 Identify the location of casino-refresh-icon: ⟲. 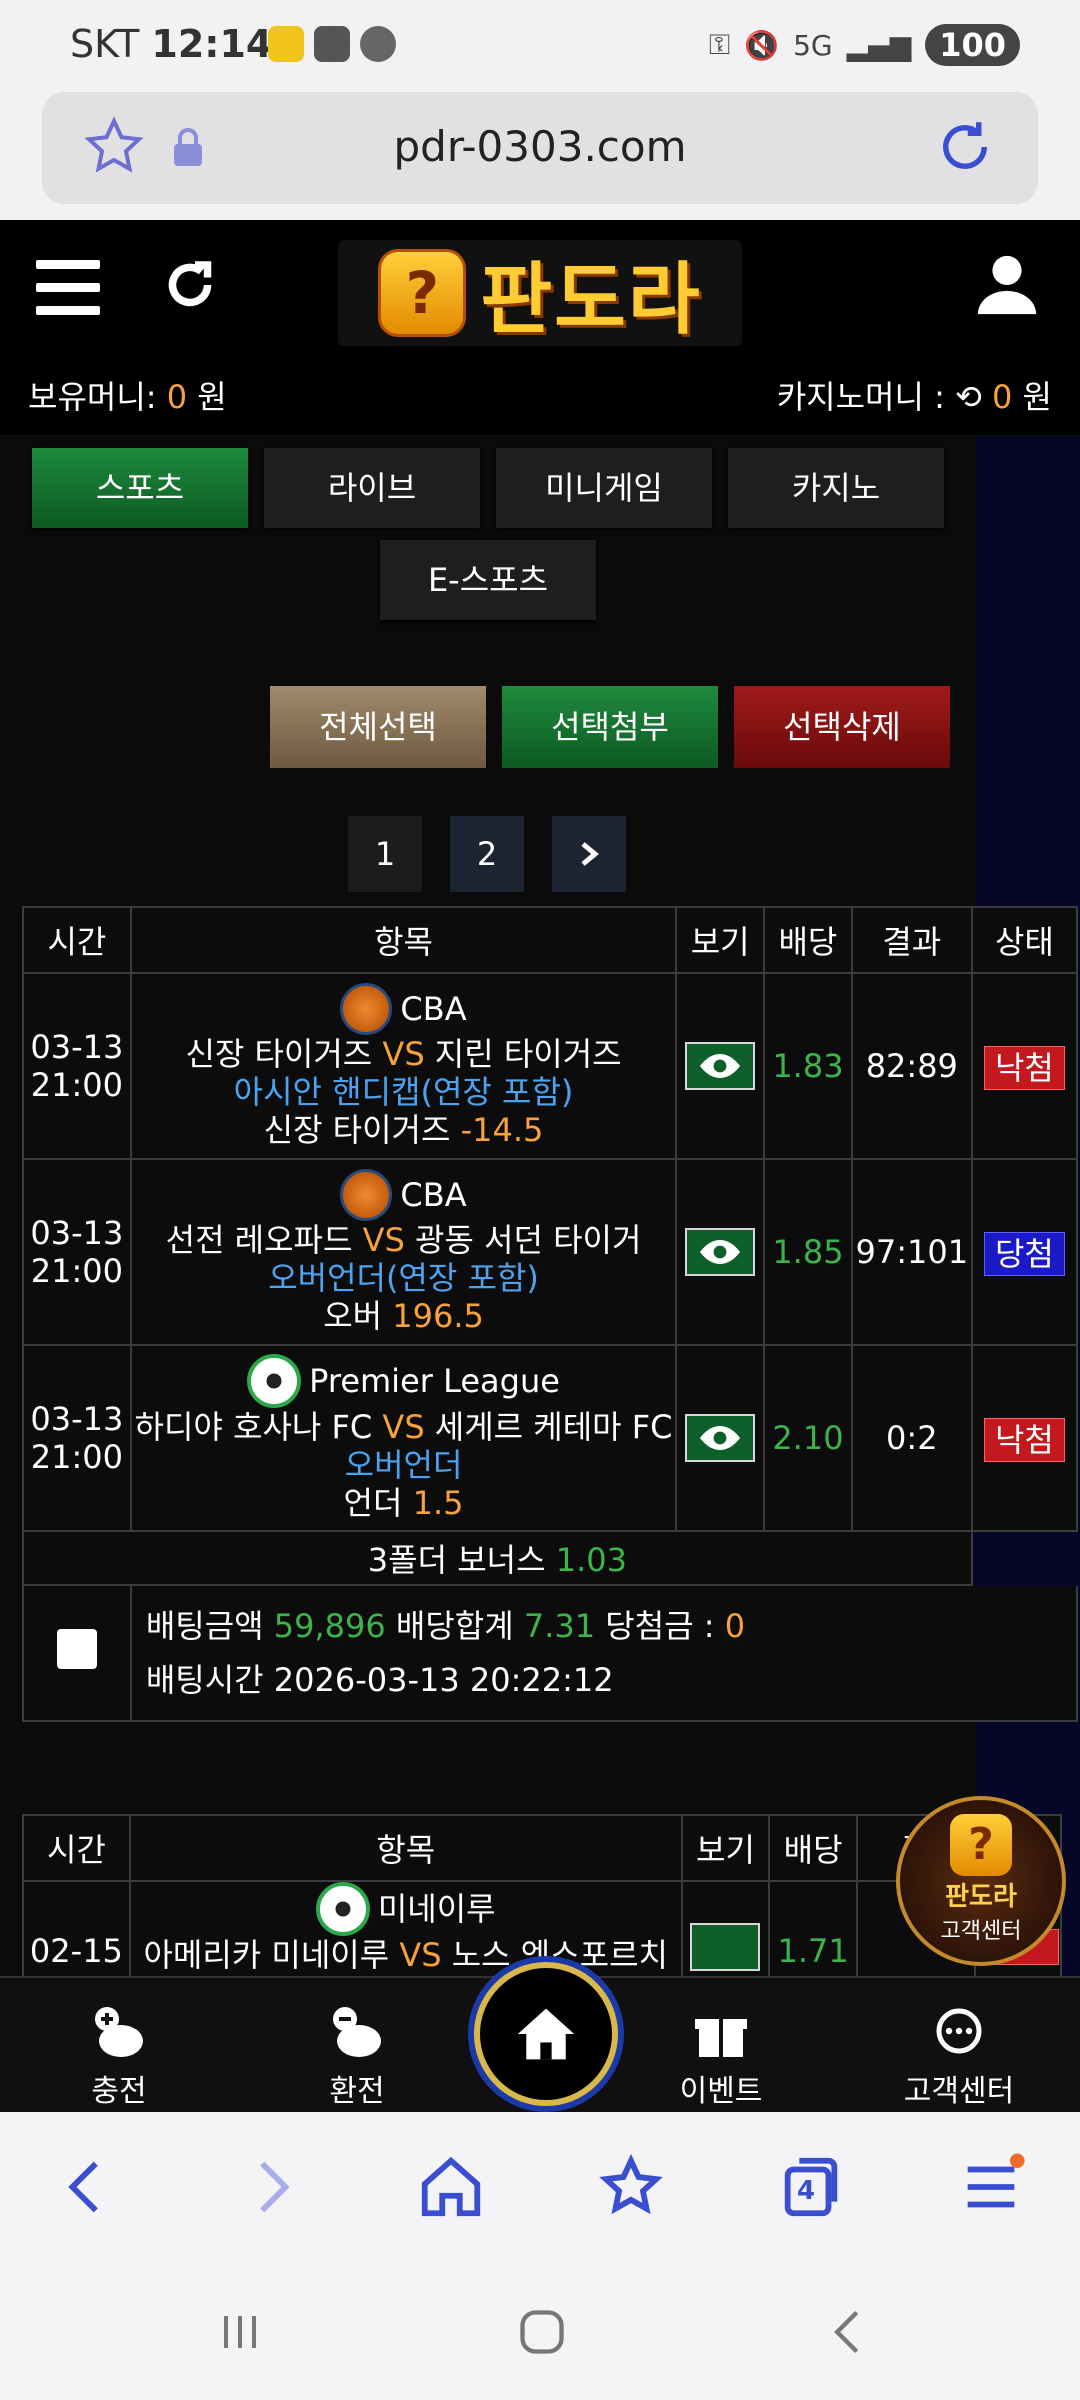
(968, 397).